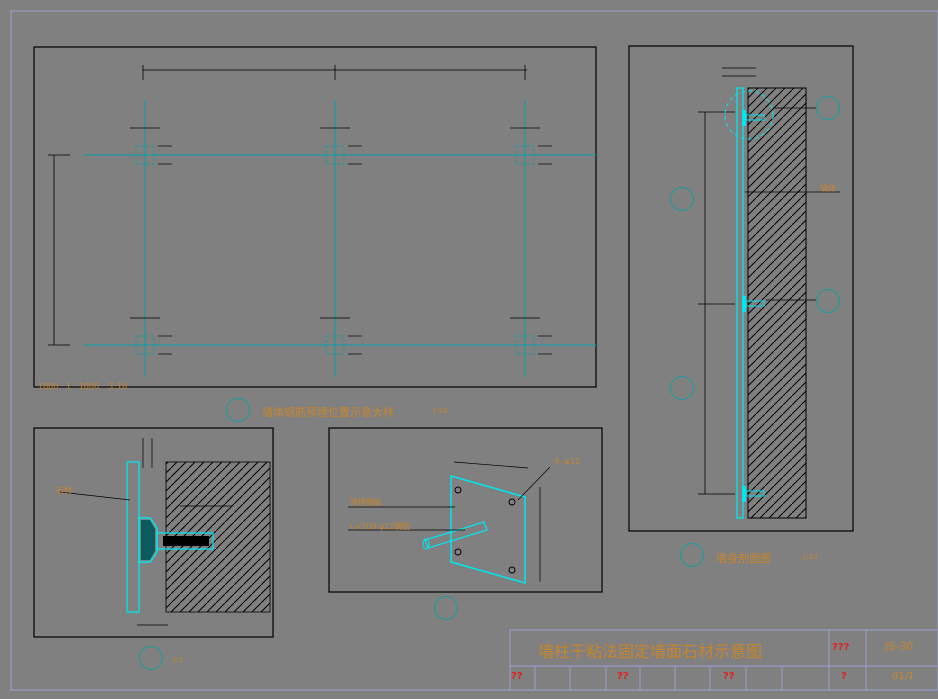 The height and width of the screenshot is (699, 938). What do you see at coordinates (567, 461) in the screenshot?
I see `panel-d-label-holes: 4- φ12` at bounding box center [567, 461].